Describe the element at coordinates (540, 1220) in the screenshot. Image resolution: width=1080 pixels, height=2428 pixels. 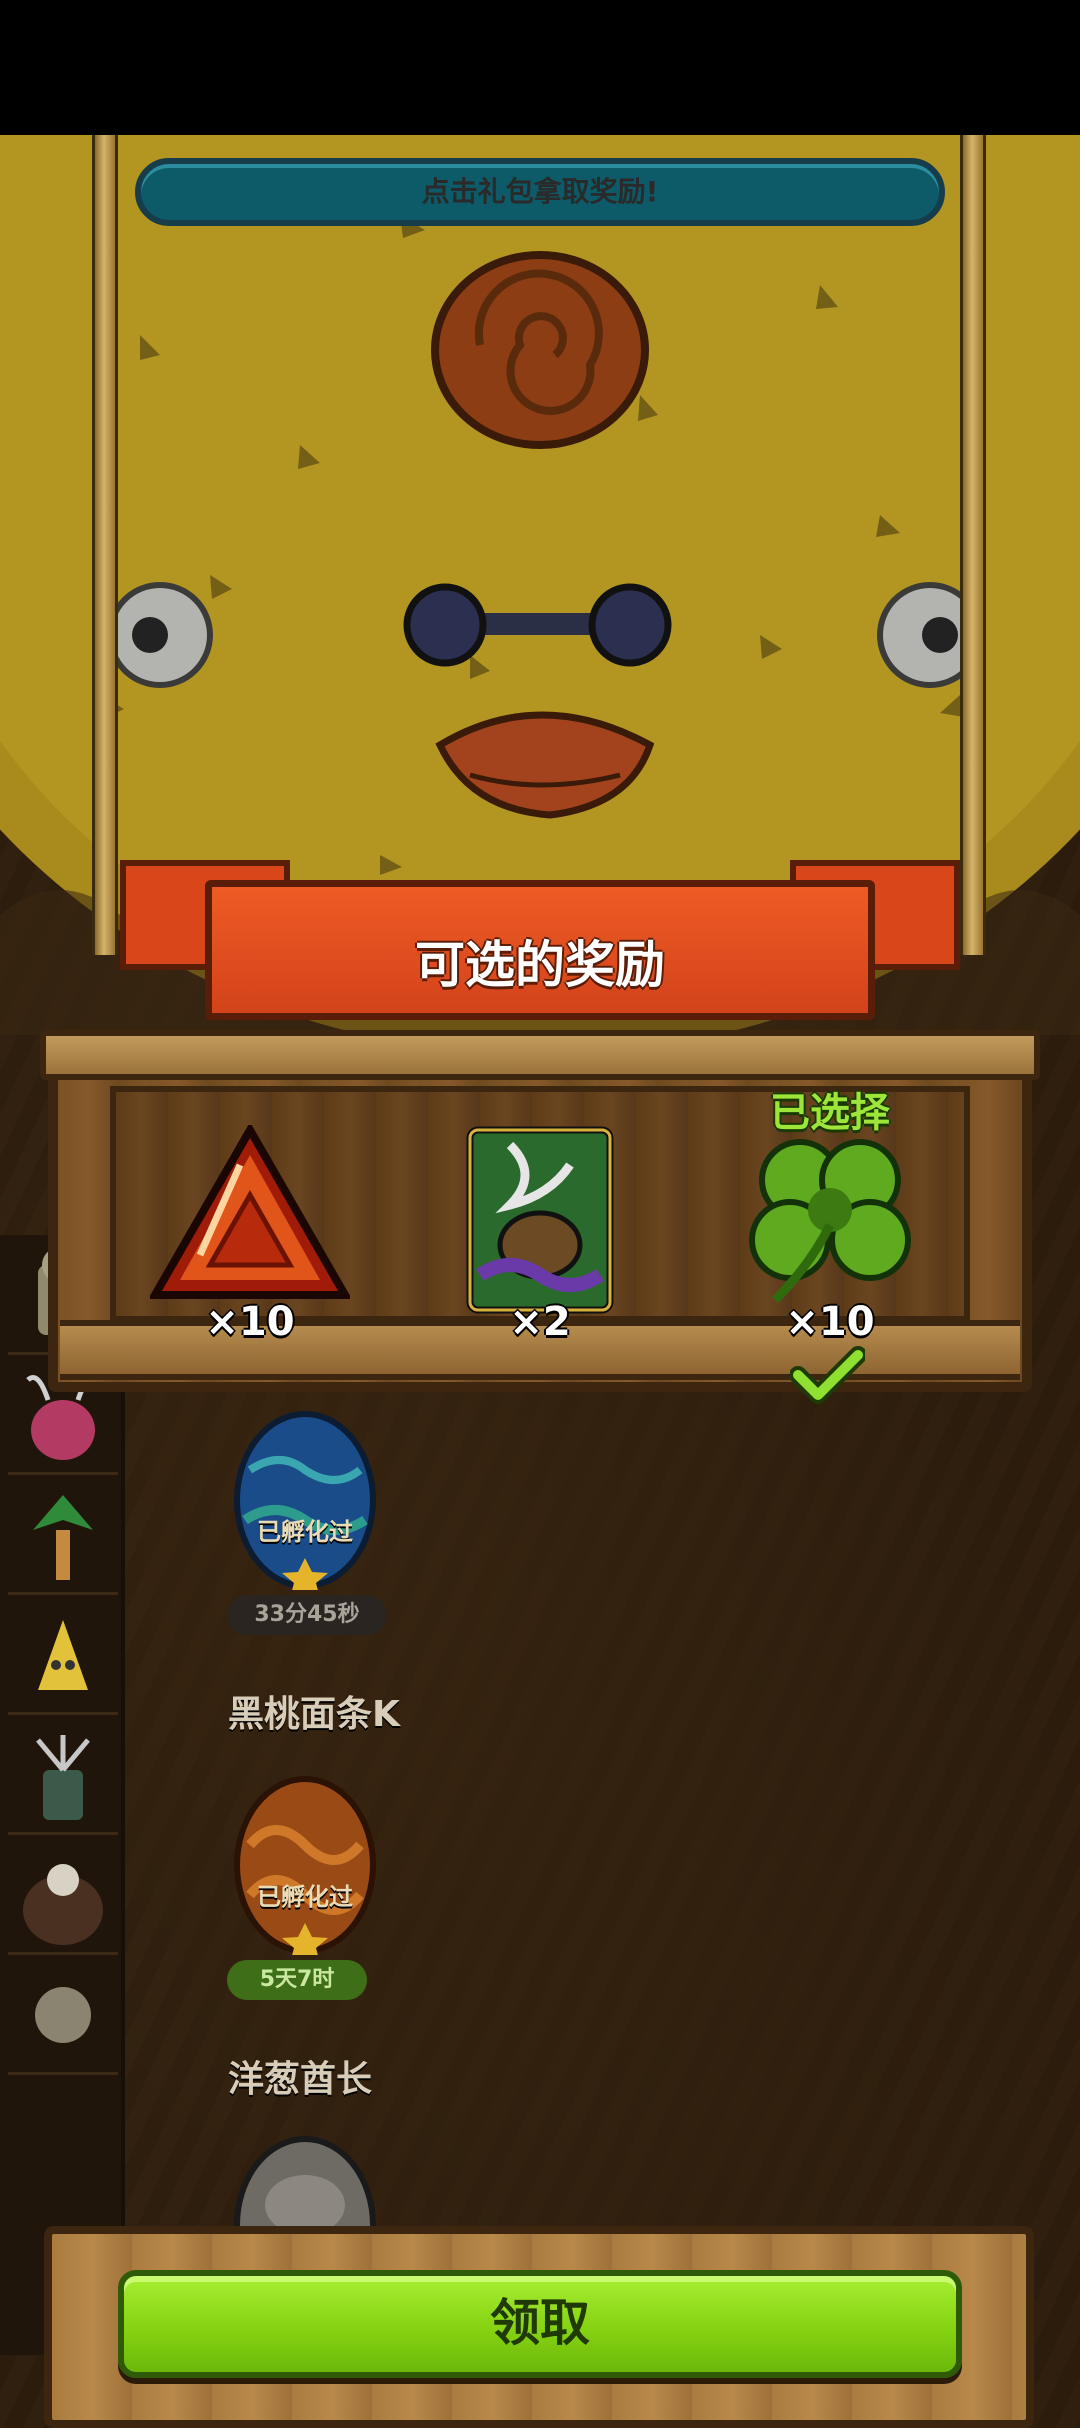
I see `spell-card-icon` at that location.